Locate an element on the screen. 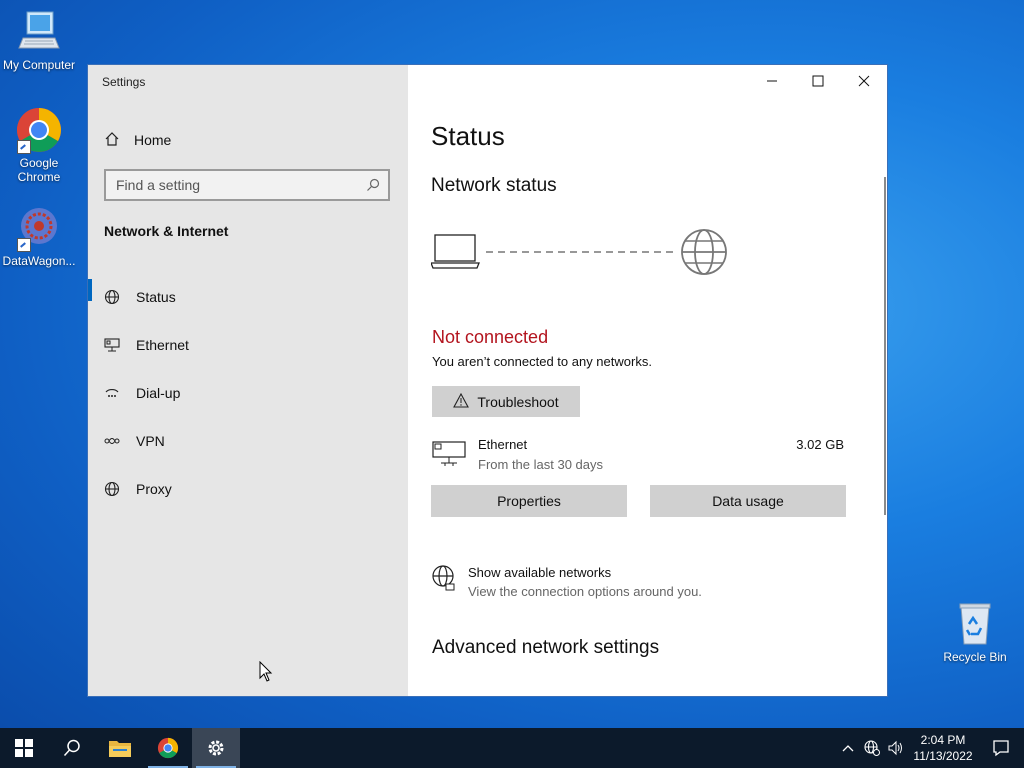 The image size is (1024, 768). ethernet-adapter-row: Ethernet From the last 30 days 3.02 GB is located at coordinates (638, 455).